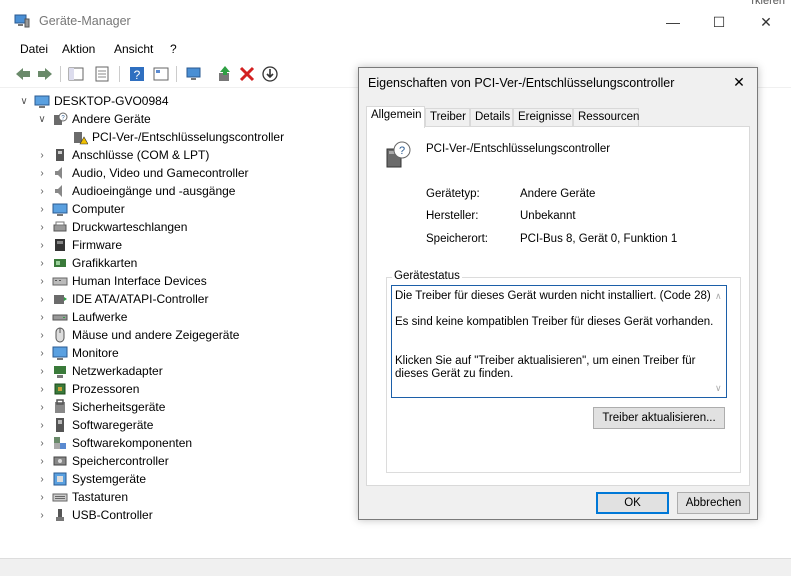 This screenshot has height=576, width=791. I want to click on tree-category-item: › Anschlüsse (COM & LPT), so click(122, 155).